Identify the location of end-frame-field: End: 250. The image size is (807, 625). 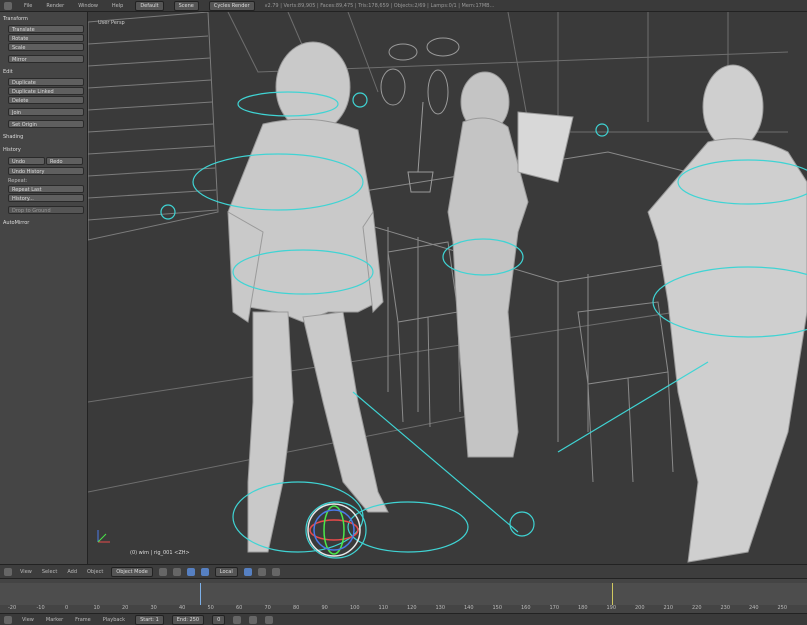
(188, 619).